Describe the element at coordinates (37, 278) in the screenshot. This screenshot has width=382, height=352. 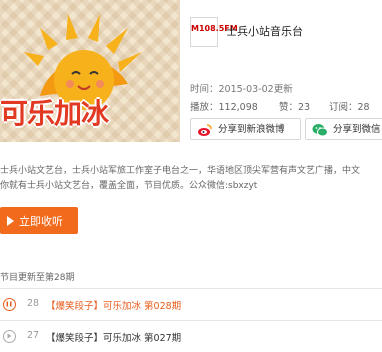
I see `update-note: 节目更新至第28期` at that location.